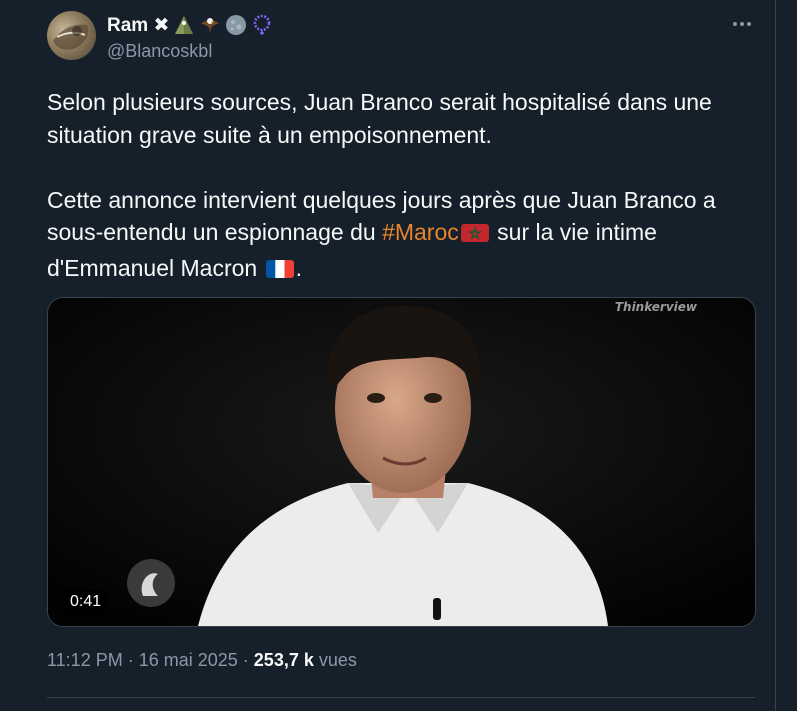  I want to click on tweet-metadata: 11:12 PM · 16 mai 2025 · 253,7 k vues, so click(202, 660).